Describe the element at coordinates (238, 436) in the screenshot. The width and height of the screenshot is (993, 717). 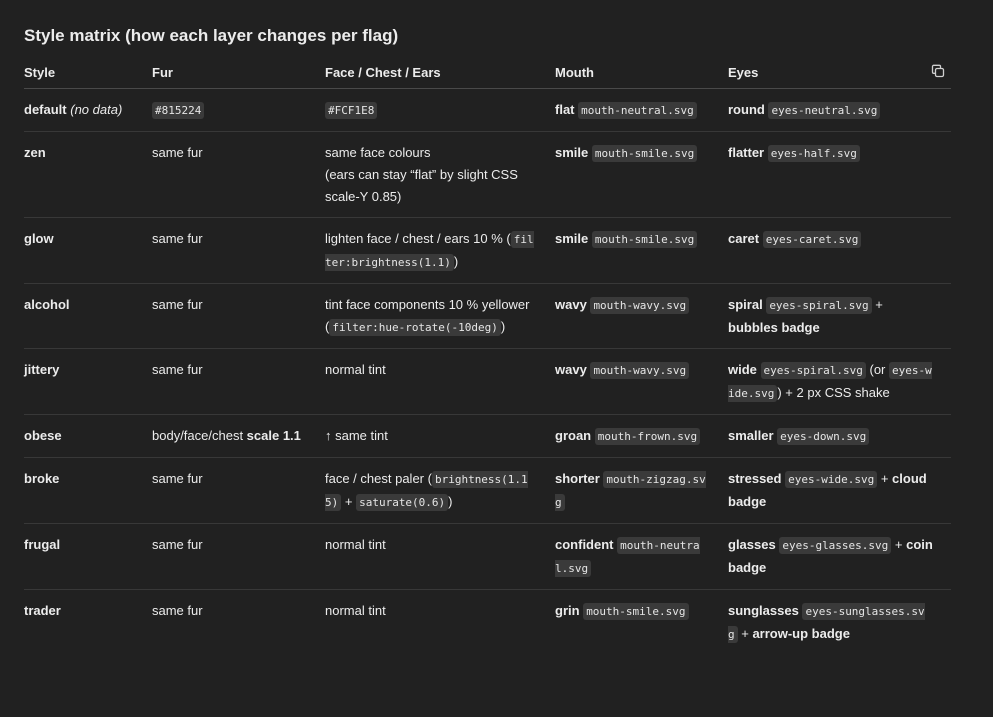
I see `cell-fur: body/face/chest scale 1.1` at that location.